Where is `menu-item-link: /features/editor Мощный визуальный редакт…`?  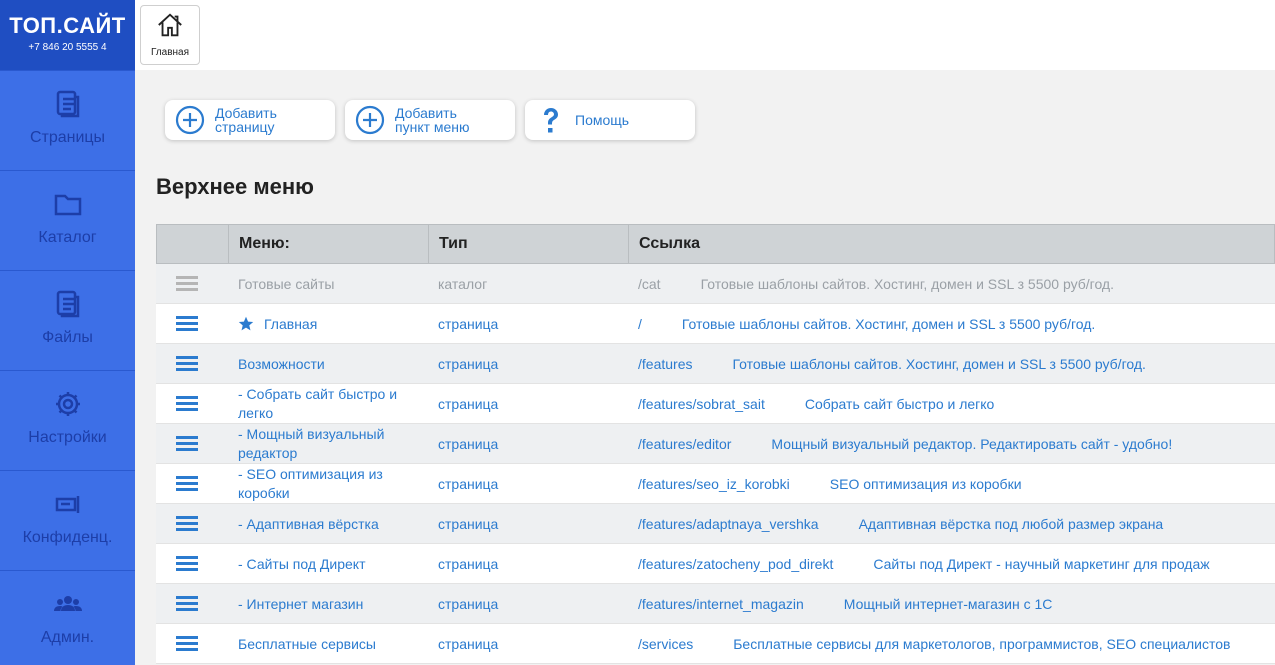 menu-item-link: /features/editor Мощный визуальный редакт… is located at coordinates (905, 444).